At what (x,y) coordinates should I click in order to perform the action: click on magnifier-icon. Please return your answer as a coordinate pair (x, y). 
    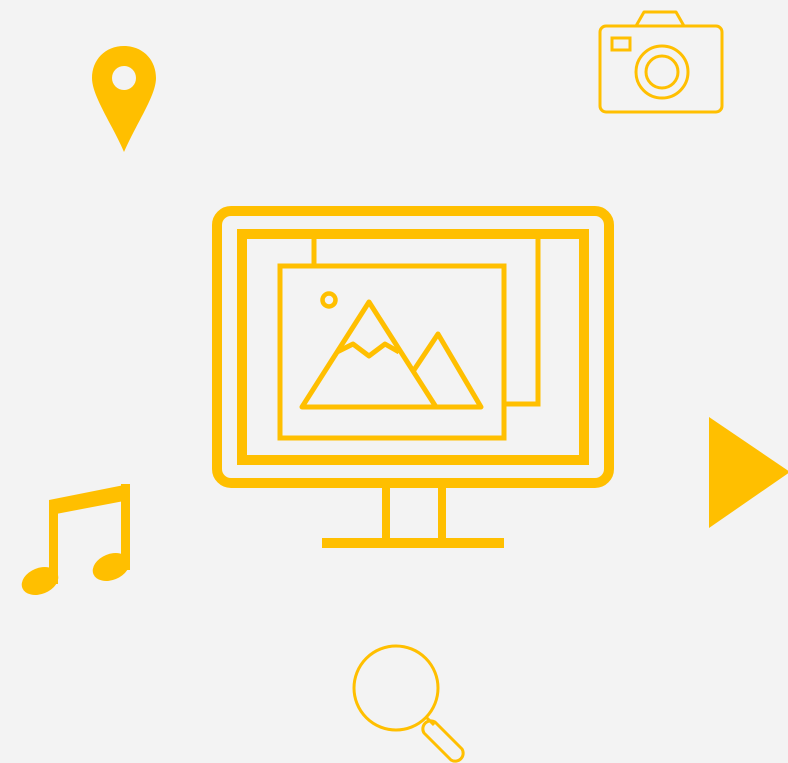
    Looking at the image, I should click on (408, 703).